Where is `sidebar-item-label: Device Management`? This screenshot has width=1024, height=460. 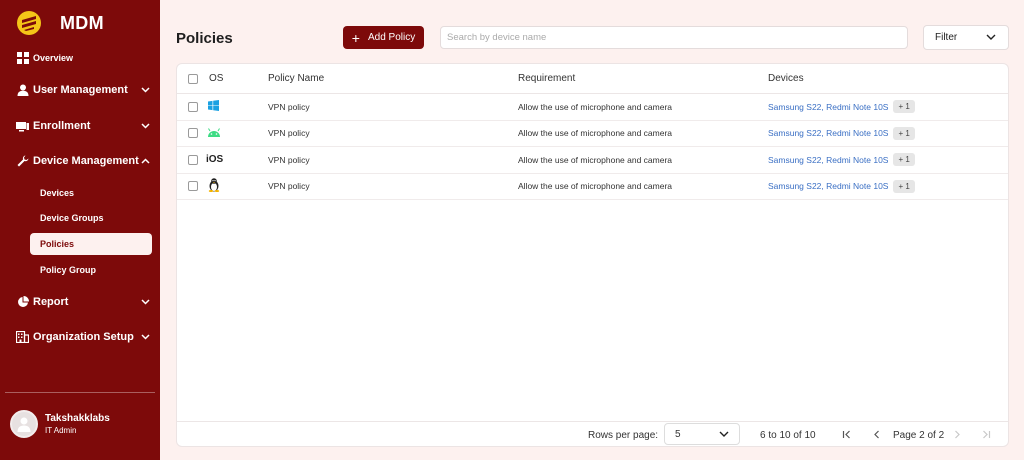
sidebar-item-label: Device Management is located at coordinates (86, 161).